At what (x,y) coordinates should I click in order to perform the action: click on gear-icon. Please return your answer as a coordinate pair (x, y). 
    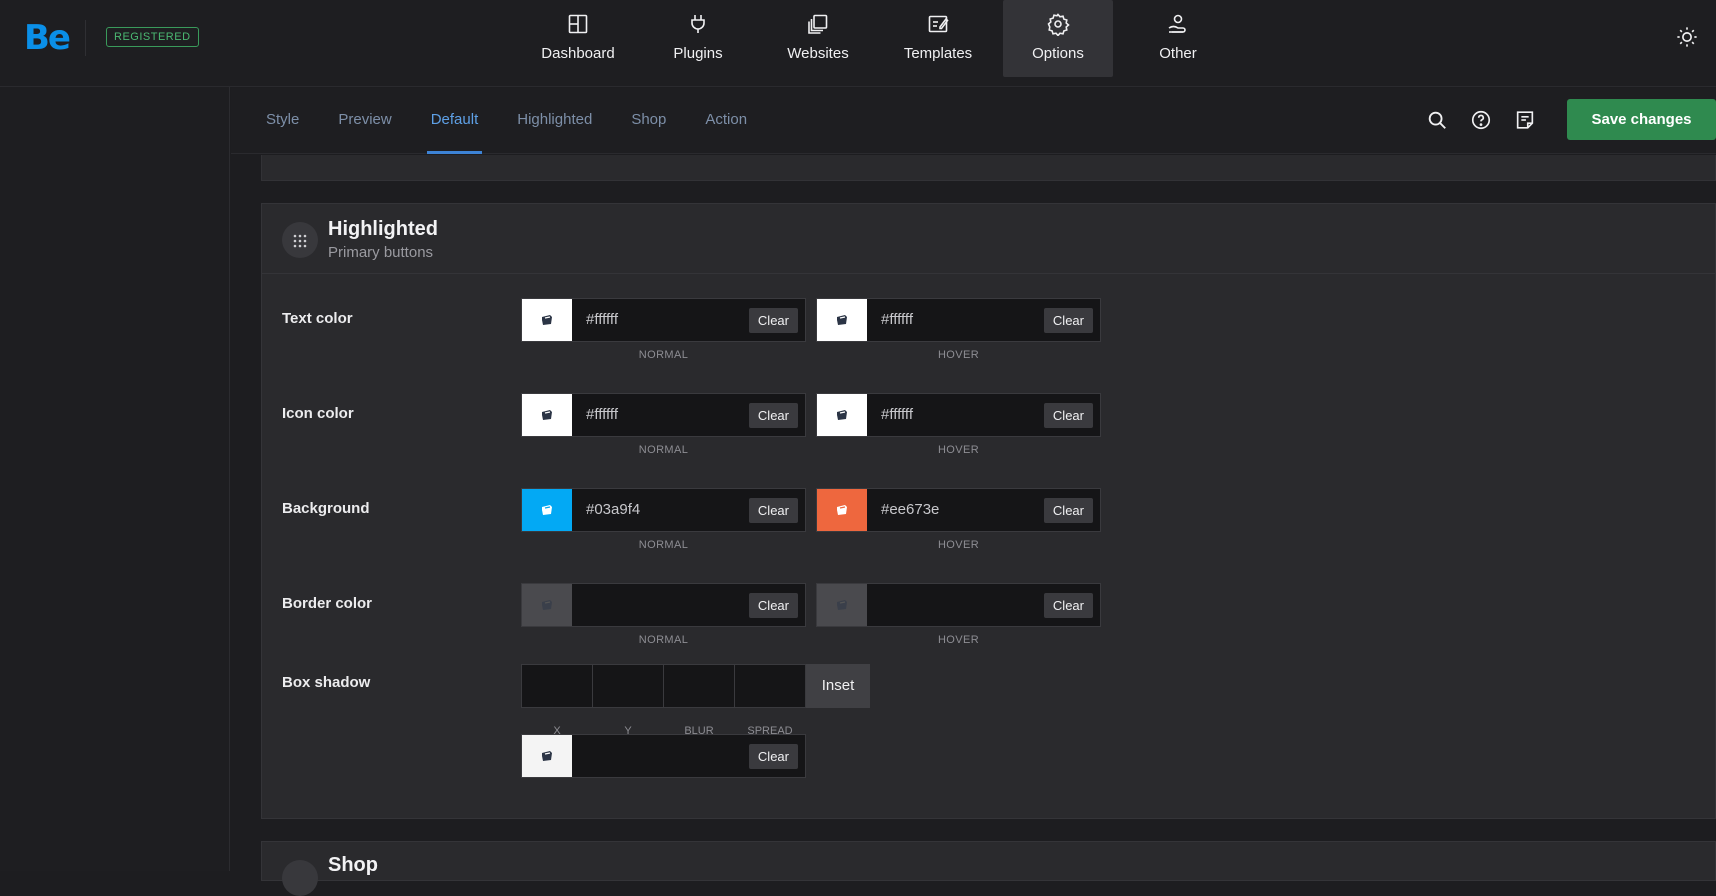
    Looking at the image, I should click on (1058, 24).